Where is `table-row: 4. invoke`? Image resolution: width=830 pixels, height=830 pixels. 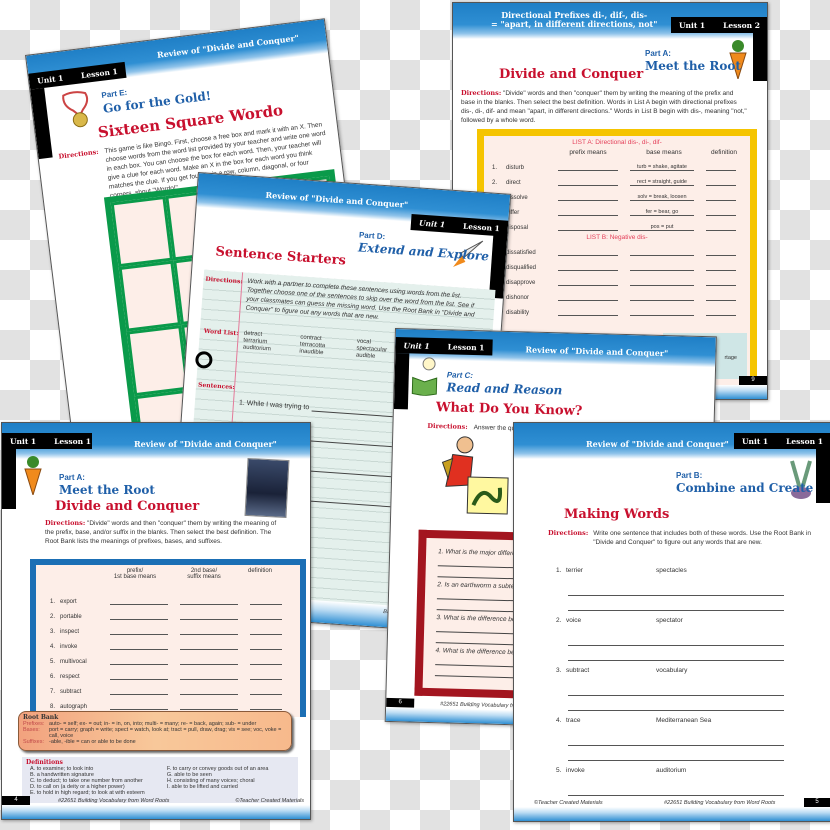
table-row: 4. invoke is located at coordinates (168, 642).